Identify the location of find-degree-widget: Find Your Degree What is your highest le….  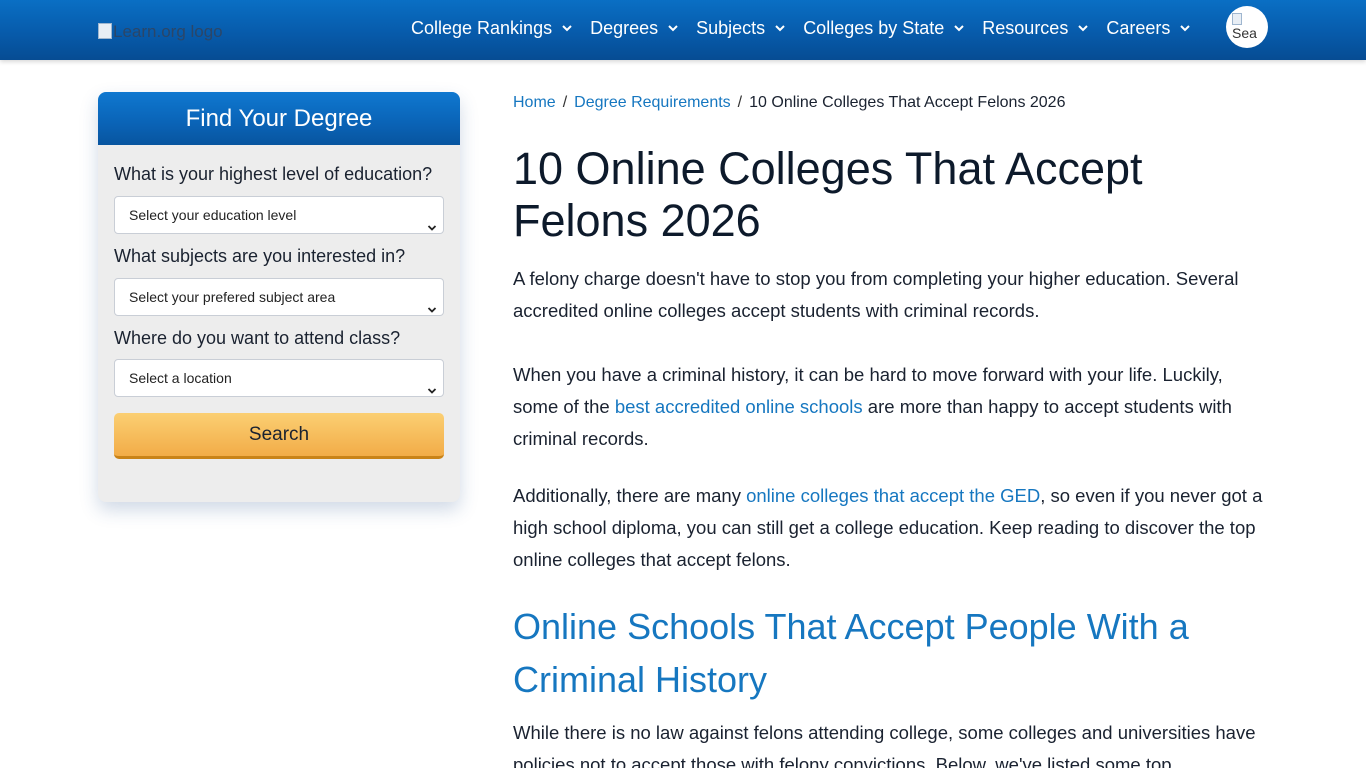
(279, 297).